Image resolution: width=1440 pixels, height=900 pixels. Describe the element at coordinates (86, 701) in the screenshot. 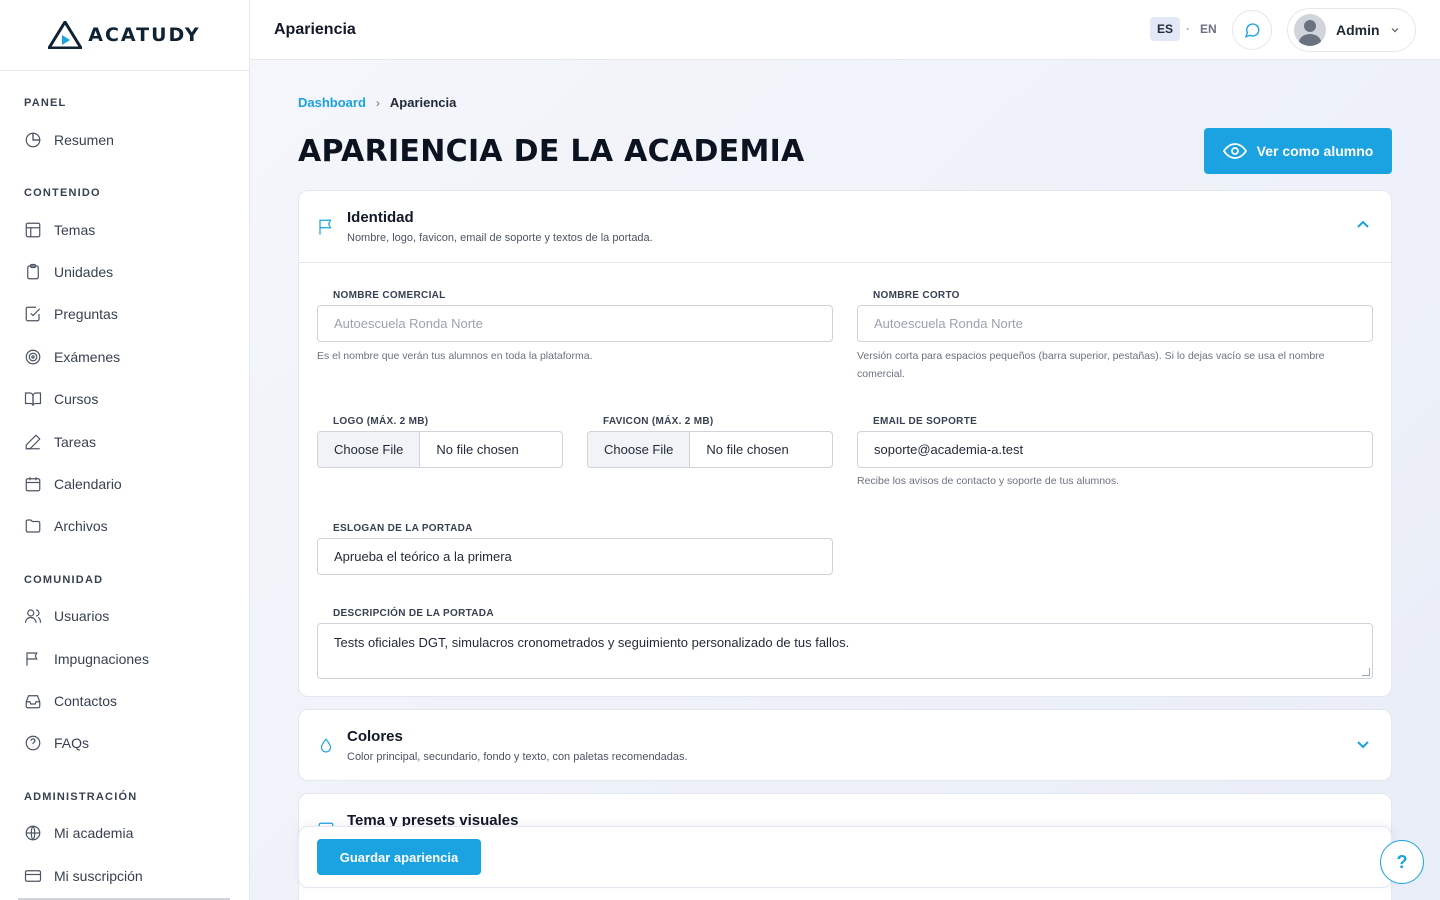

I see `sidebar-item-label: Contactos` at that location.